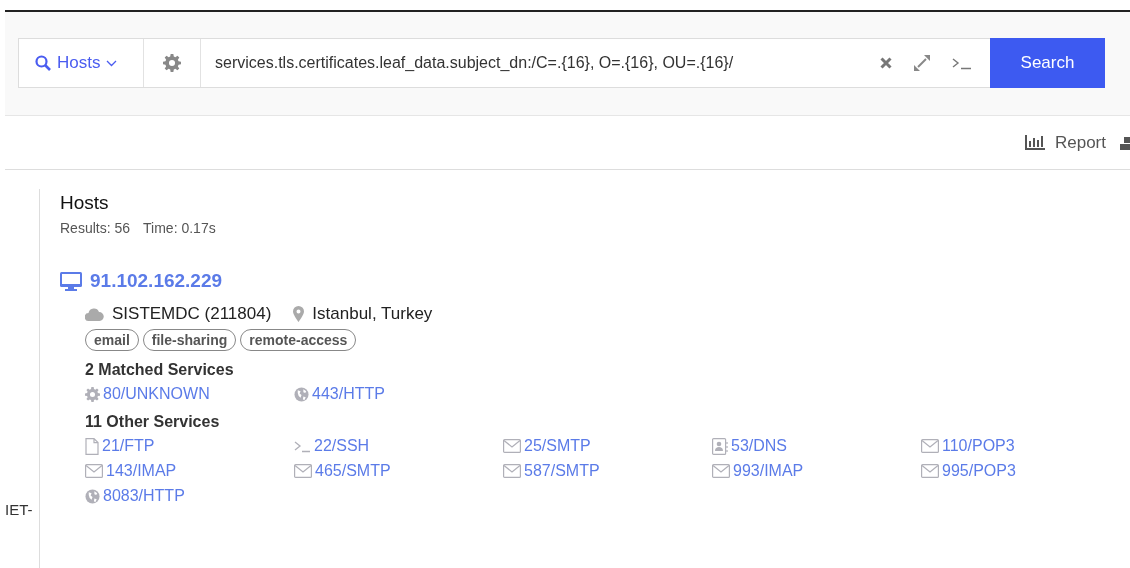 This screenshot has width=1130, height=568. I want to click on report-button: Report, so click(1080, 142).